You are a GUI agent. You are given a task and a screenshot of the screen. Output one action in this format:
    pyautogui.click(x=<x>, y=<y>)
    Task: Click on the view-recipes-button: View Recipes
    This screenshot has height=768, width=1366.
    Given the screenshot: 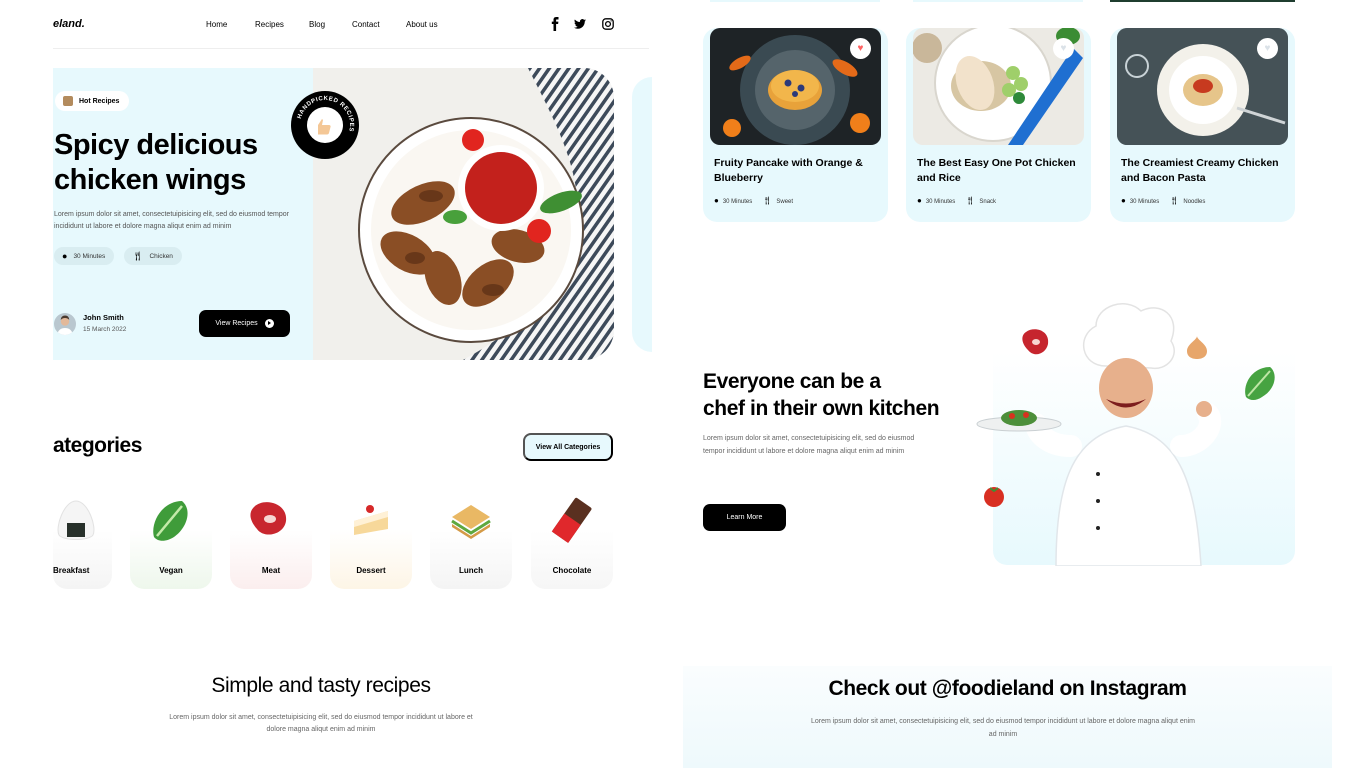 What is the action you would take?
    pyautogui.click(x=244, y=323)
    